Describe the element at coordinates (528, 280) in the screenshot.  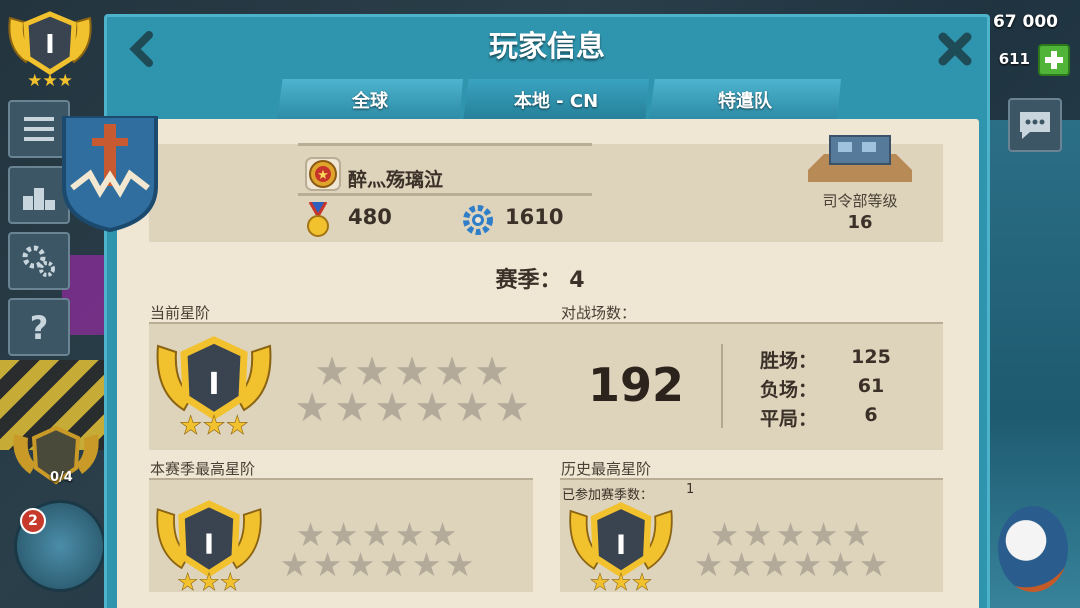
I see `season-label: 赛季：` at that location.